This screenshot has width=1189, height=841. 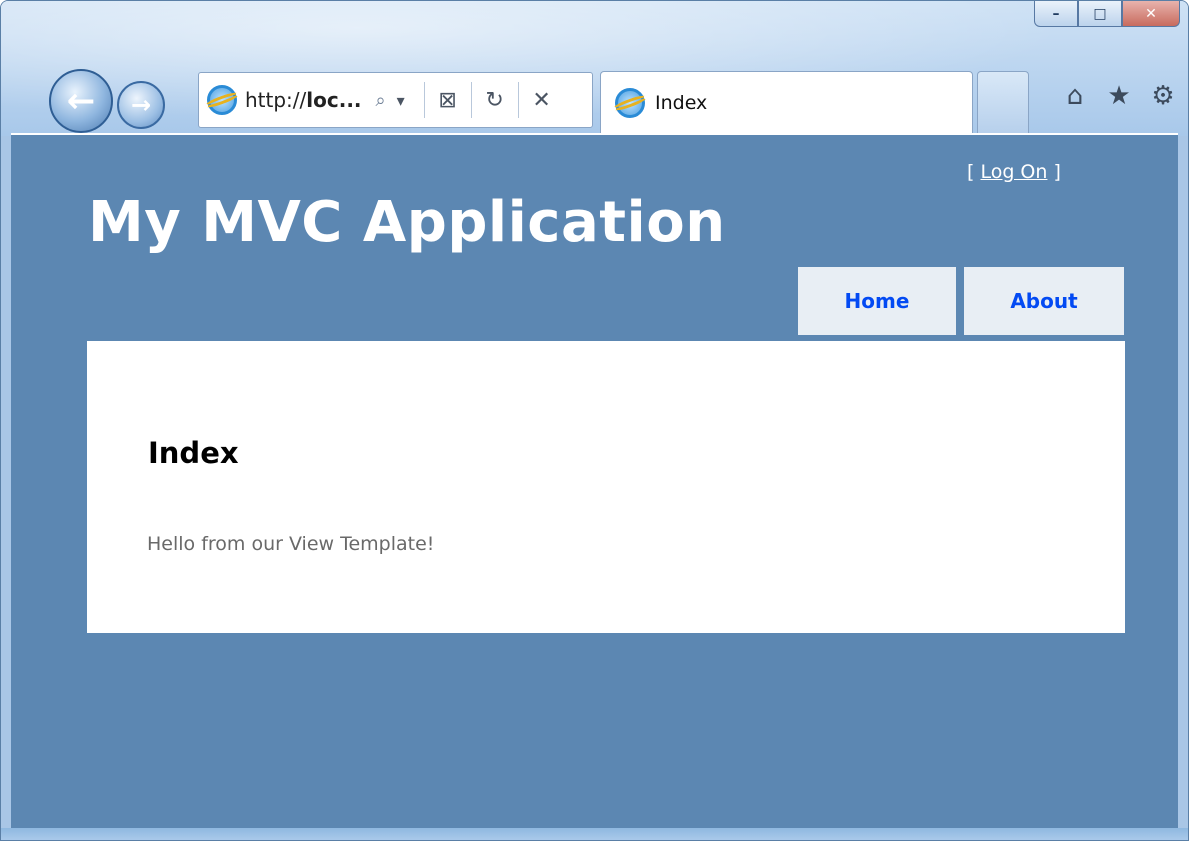 I want to click on menu-item-about: About, so click(x=1044, y=301).